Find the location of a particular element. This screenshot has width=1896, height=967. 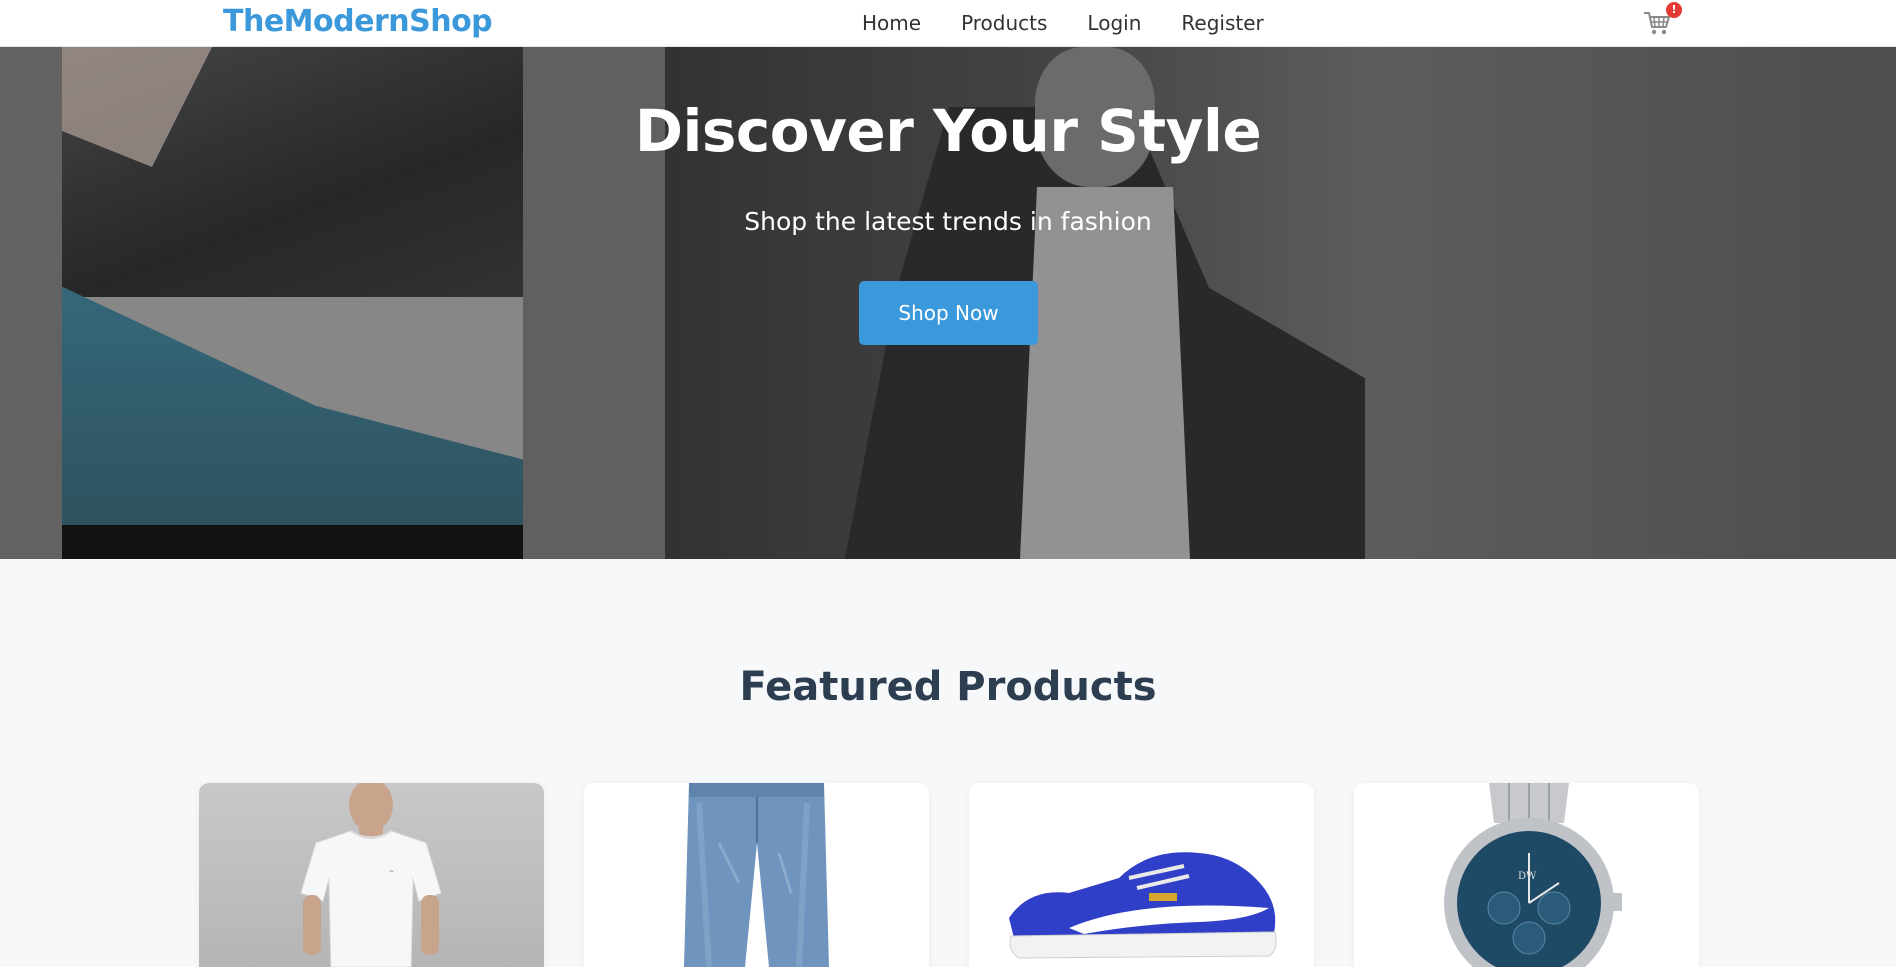

product-card-tshirt: ~ t-shirt is located at coordinates (371, 875).